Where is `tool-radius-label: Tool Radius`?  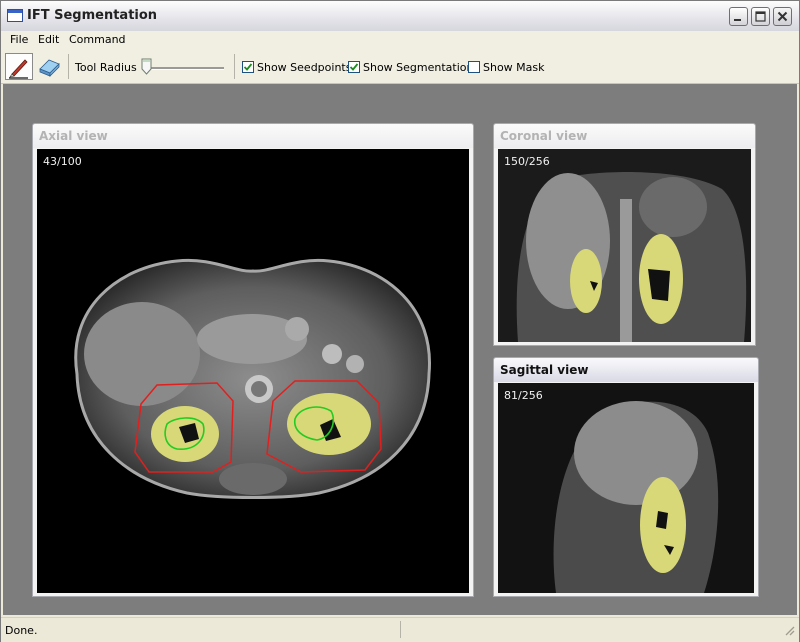 tool-radius-label: Tool Radius is located at coordinates (106, 67).